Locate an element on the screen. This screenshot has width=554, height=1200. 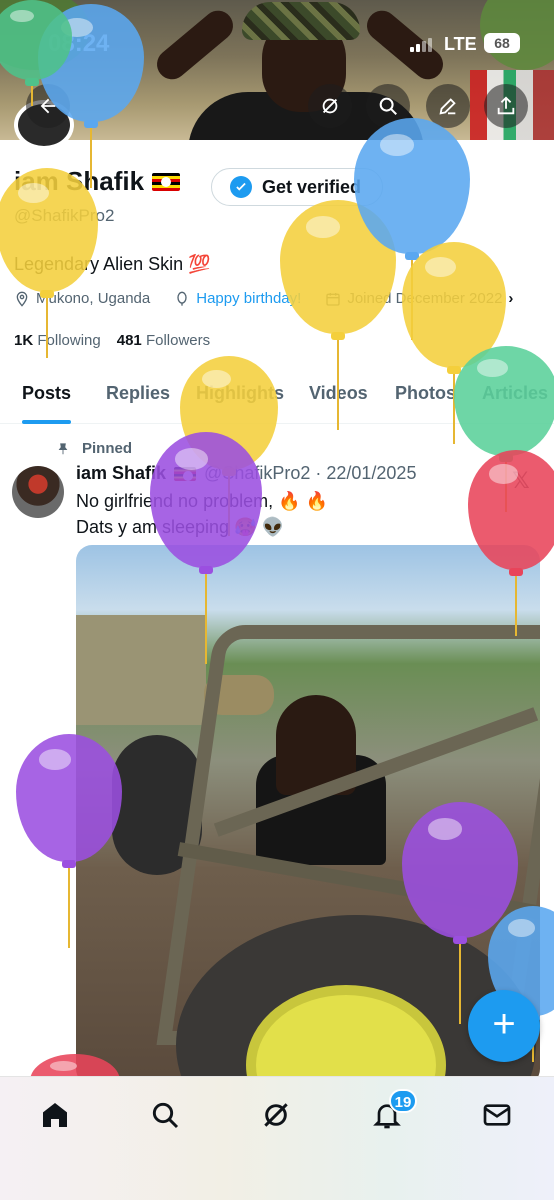
messages-icon is located at coordinates (497, 1115).